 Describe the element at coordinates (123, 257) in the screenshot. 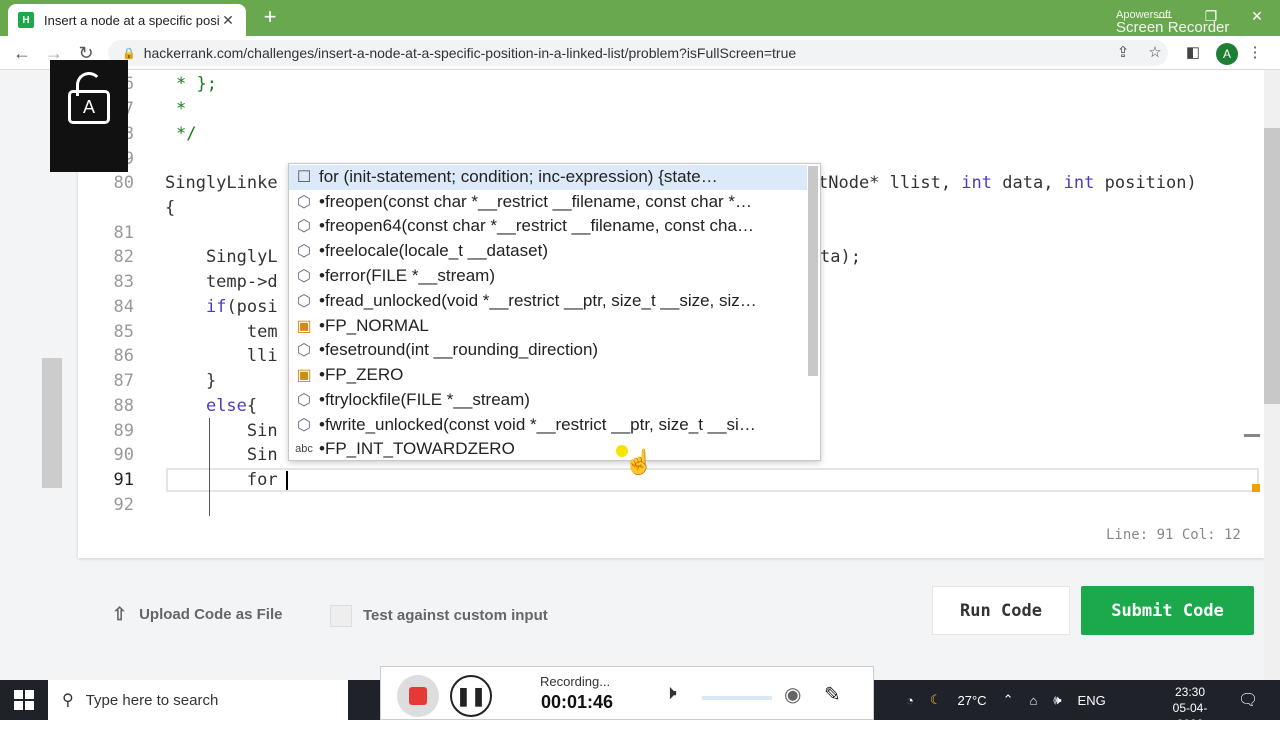

I see `line-number: 82` at that location.